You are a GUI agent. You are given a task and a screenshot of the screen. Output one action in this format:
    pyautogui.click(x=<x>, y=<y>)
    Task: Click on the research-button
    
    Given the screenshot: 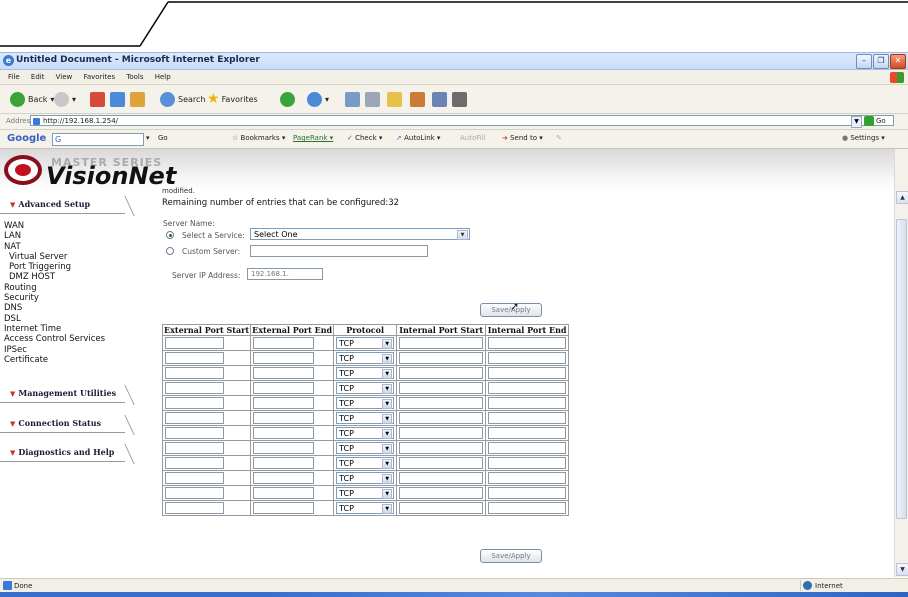 What is the action you would take?
    pyautogui.click(x=439, y=99)
    